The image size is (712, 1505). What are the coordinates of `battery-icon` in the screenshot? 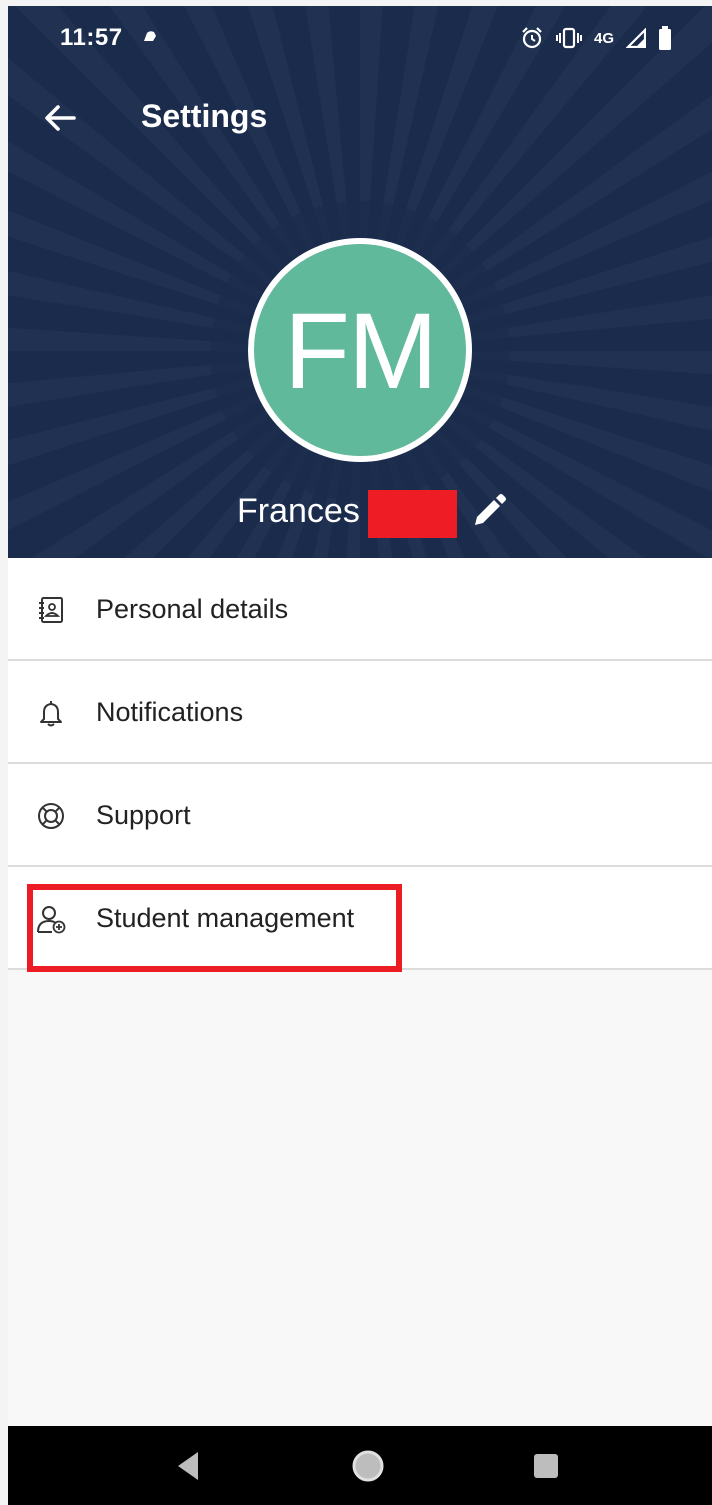 It's located at (665, 38).